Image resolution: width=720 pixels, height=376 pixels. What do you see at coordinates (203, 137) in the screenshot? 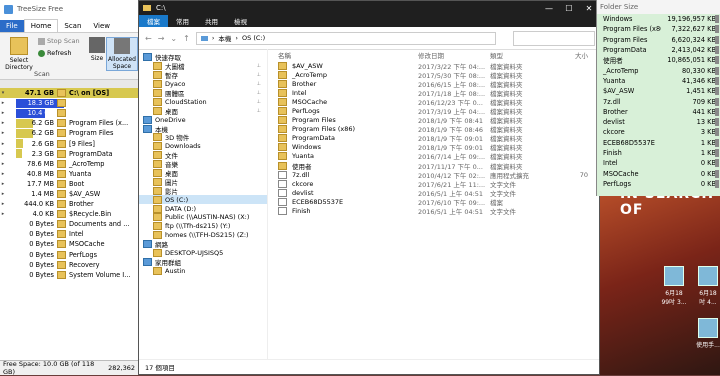
I see `sidebar-item: 3D 物件` at bounding box center [203, 137].